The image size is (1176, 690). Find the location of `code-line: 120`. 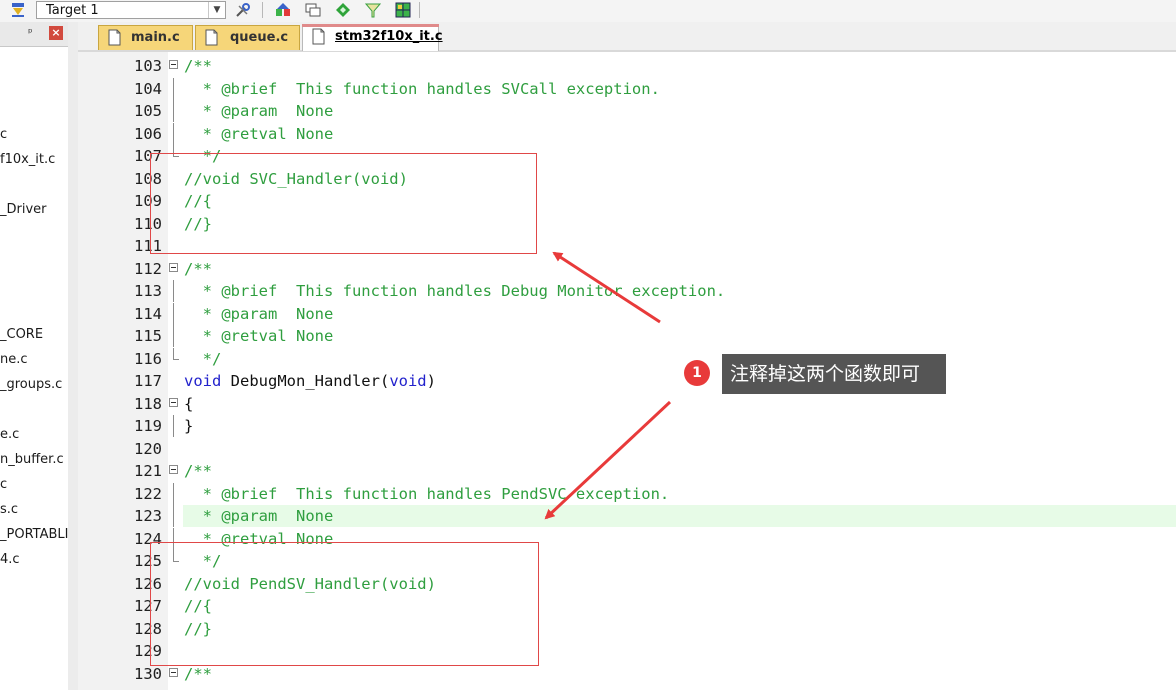

code-line: 120 is located at coordinates (627, 449).